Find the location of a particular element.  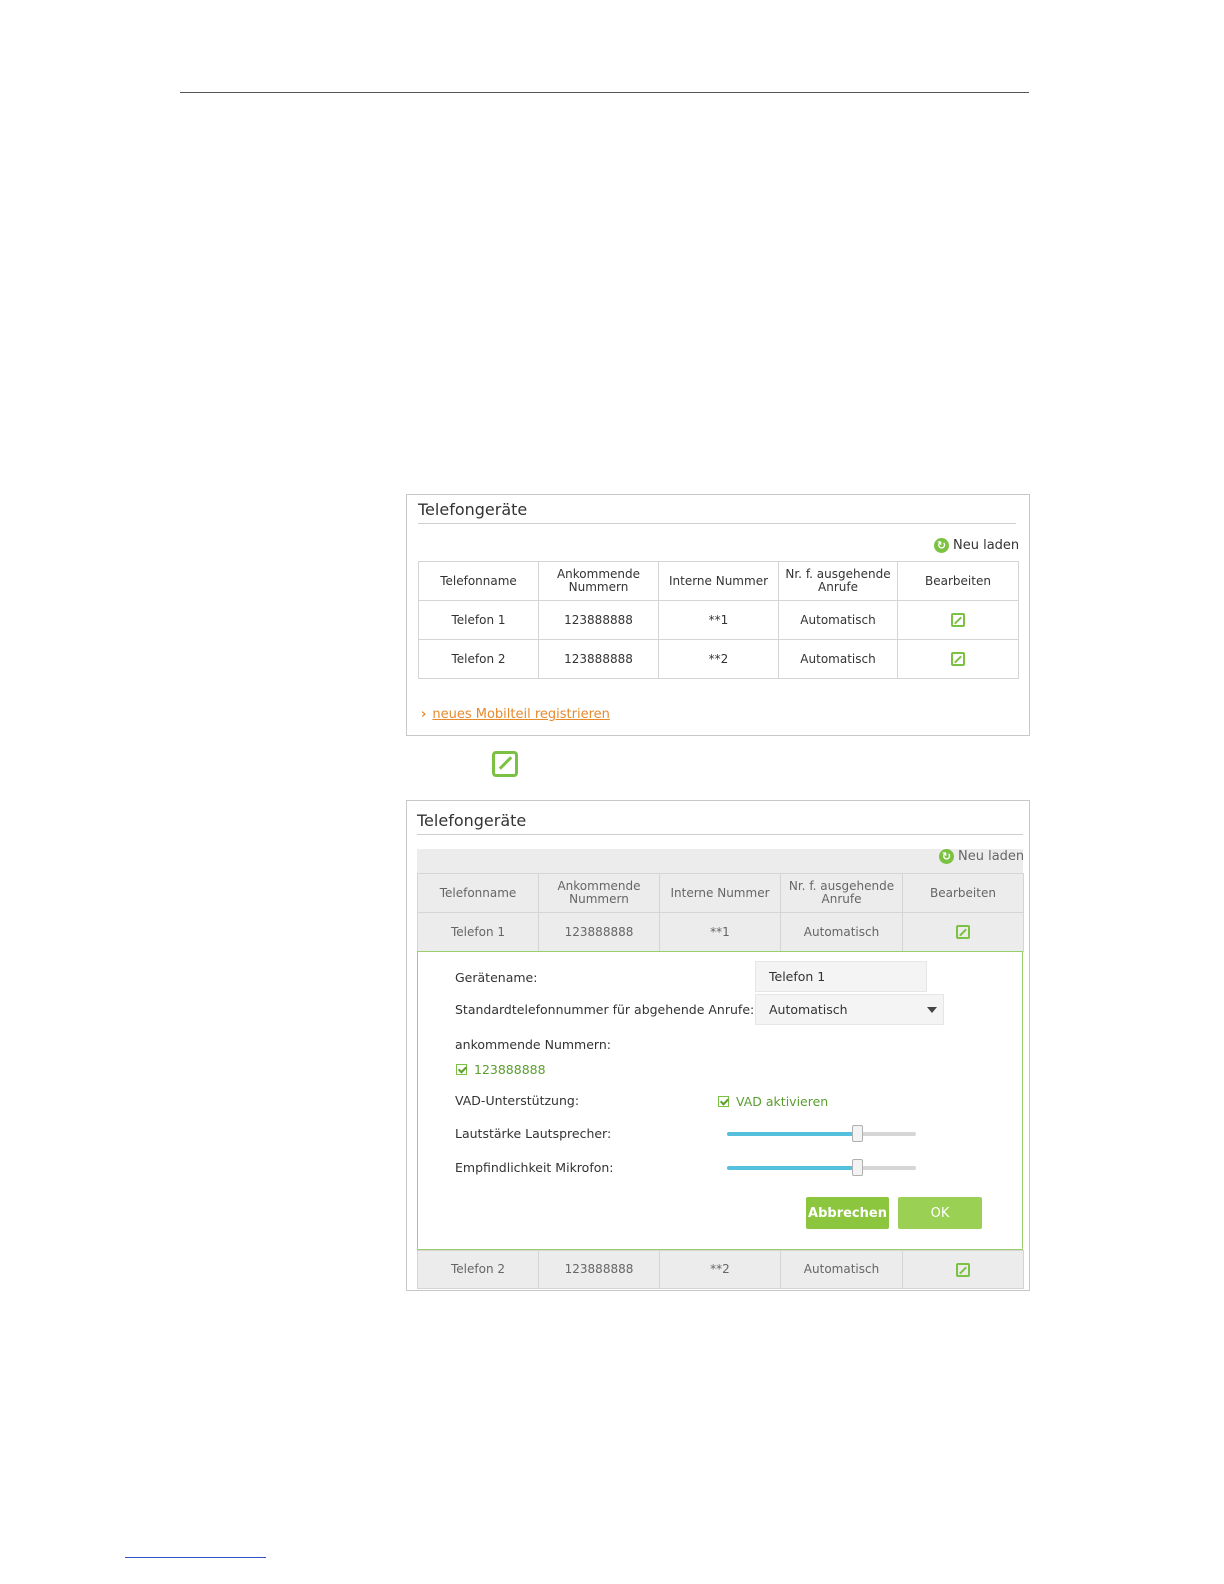

cancel-button: Abbrechen is located at coordinates (847, 1213).